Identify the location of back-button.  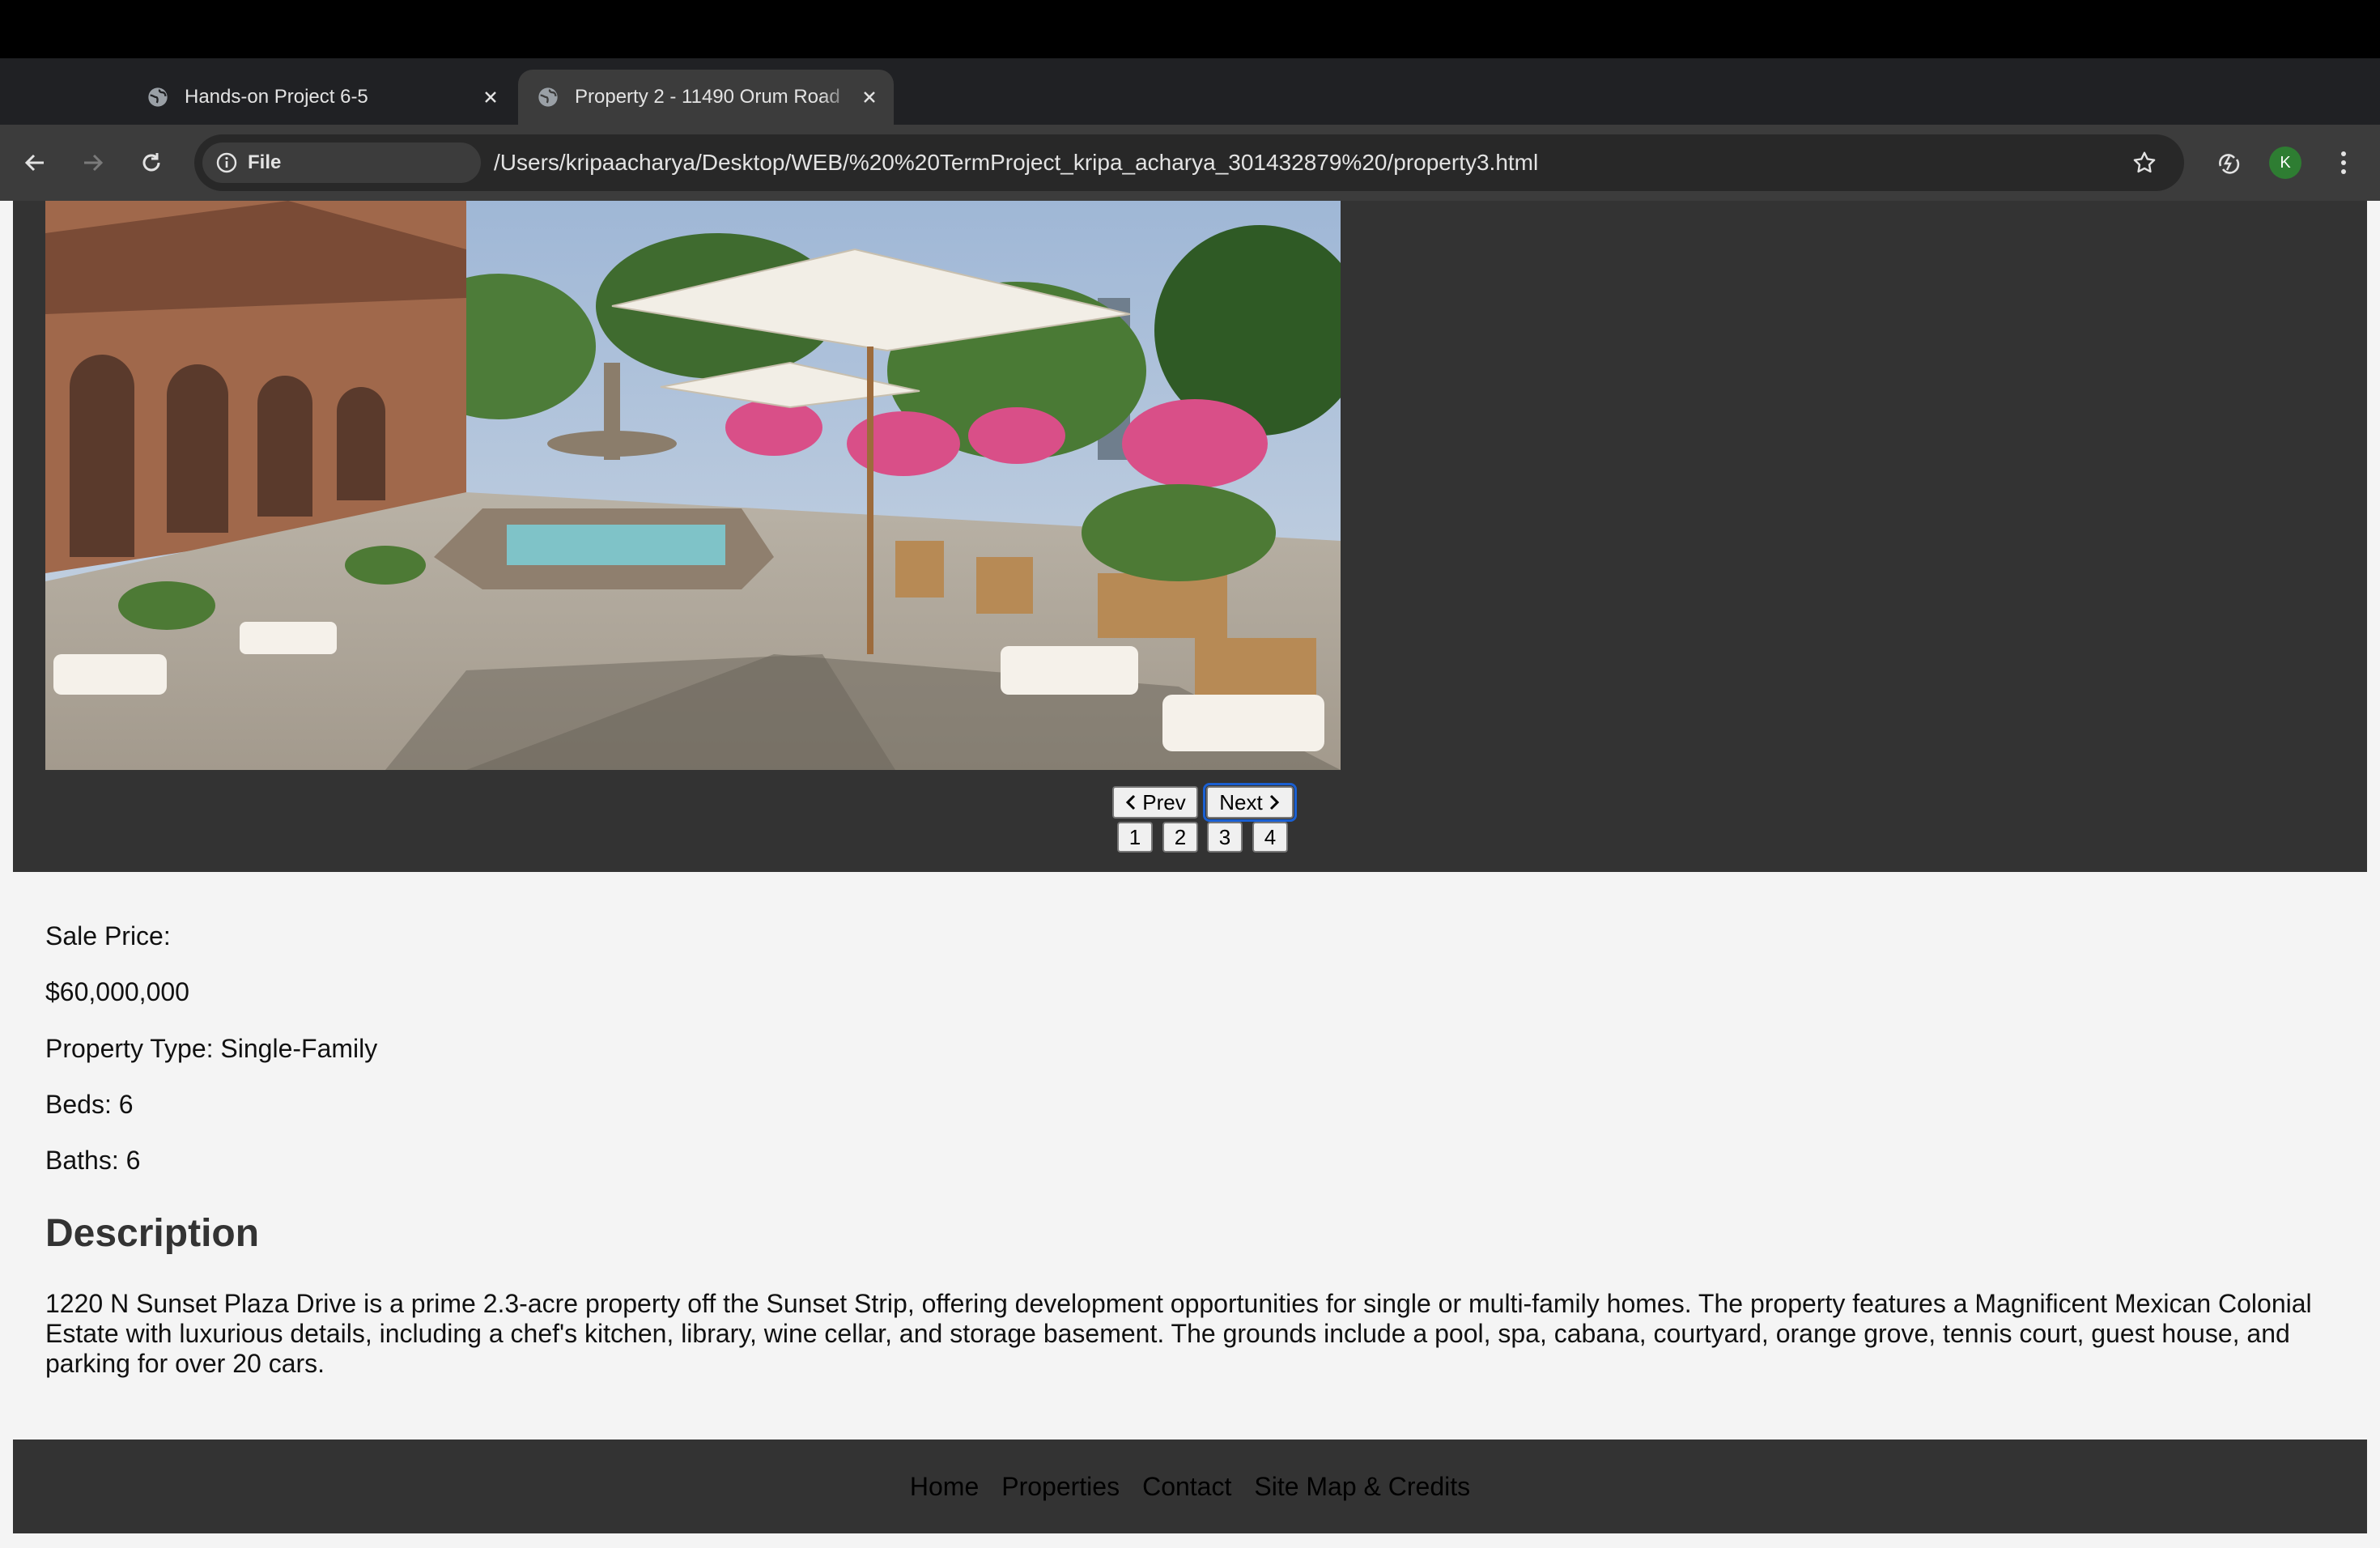
(34, 162).